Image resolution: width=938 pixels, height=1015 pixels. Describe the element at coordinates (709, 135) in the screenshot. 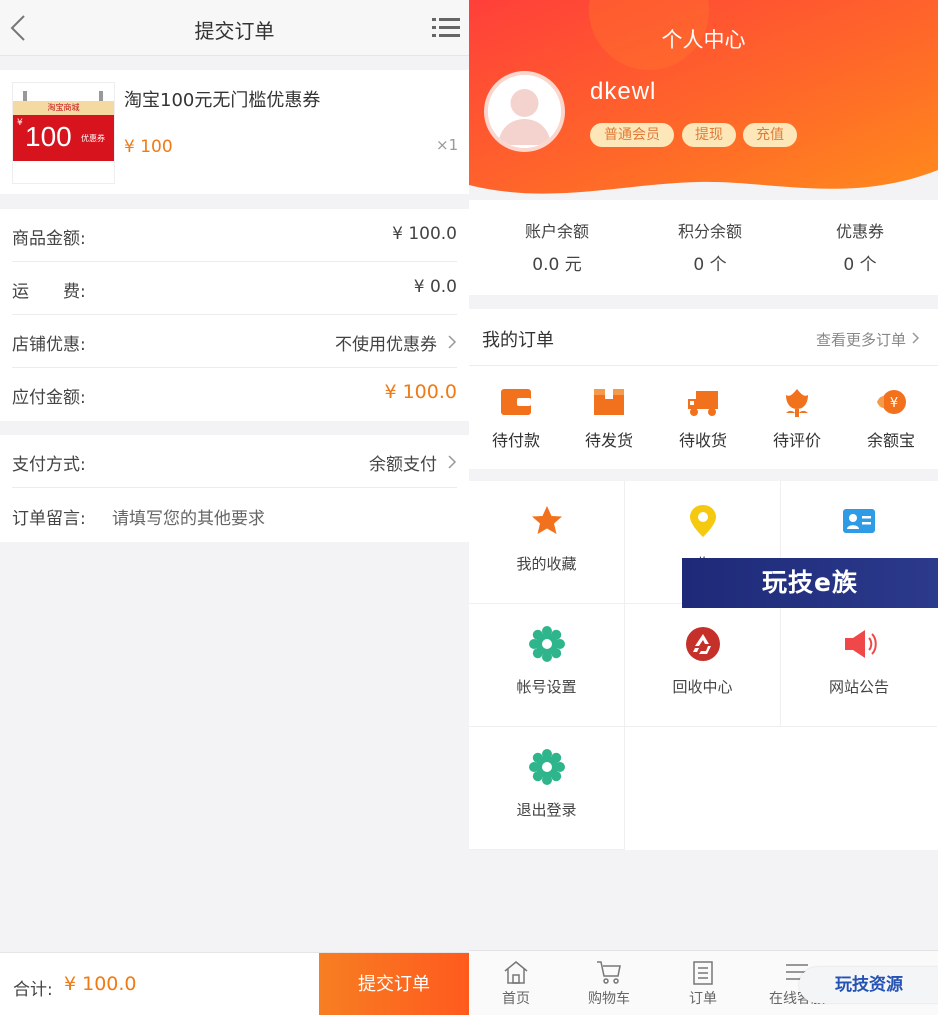

I see `withdraw-button: 提现` at that location.